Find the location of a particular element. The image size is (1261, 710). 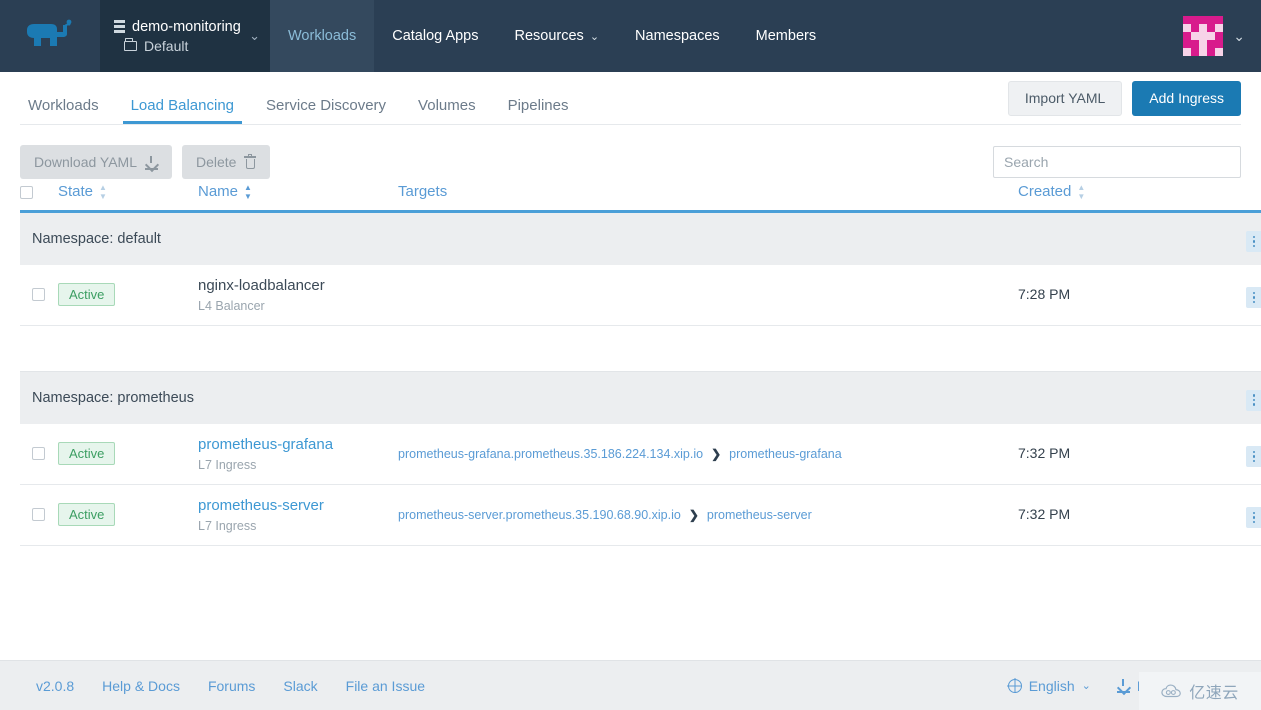

page-actions: Import YAML Add Ingress is located at coordinates (1124, 102).